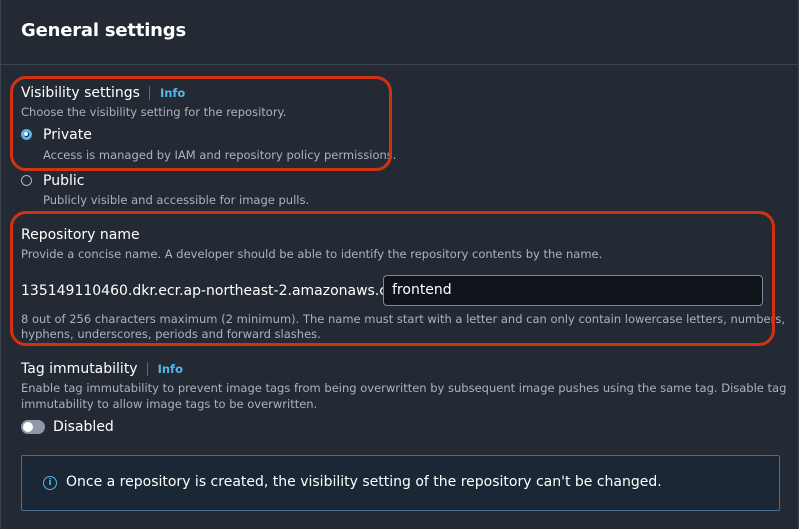 The height and width of the screenshot is (529, 799). I want to click on public-option-label: Public, so click(63, 181).